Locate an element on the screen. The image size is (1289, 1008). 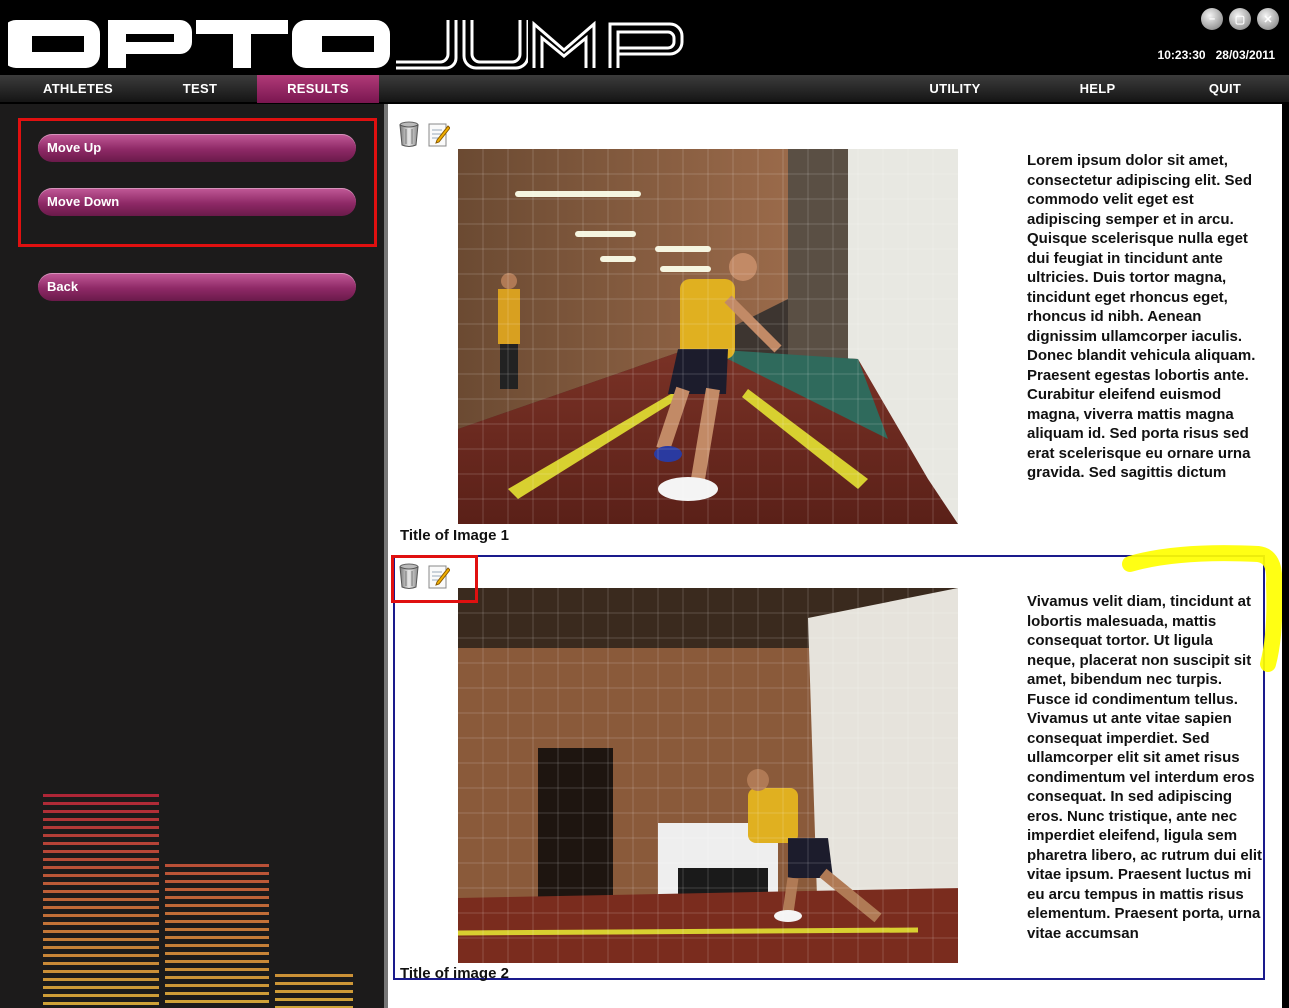
time-text: 10:23:30 is located at coordinates (1181, 55).